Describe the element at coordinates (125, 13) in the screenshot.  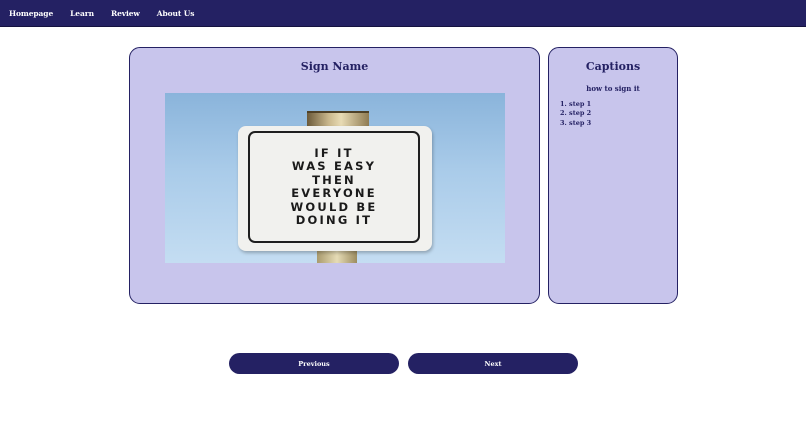
I see `nav-link-review: Review` at that location.